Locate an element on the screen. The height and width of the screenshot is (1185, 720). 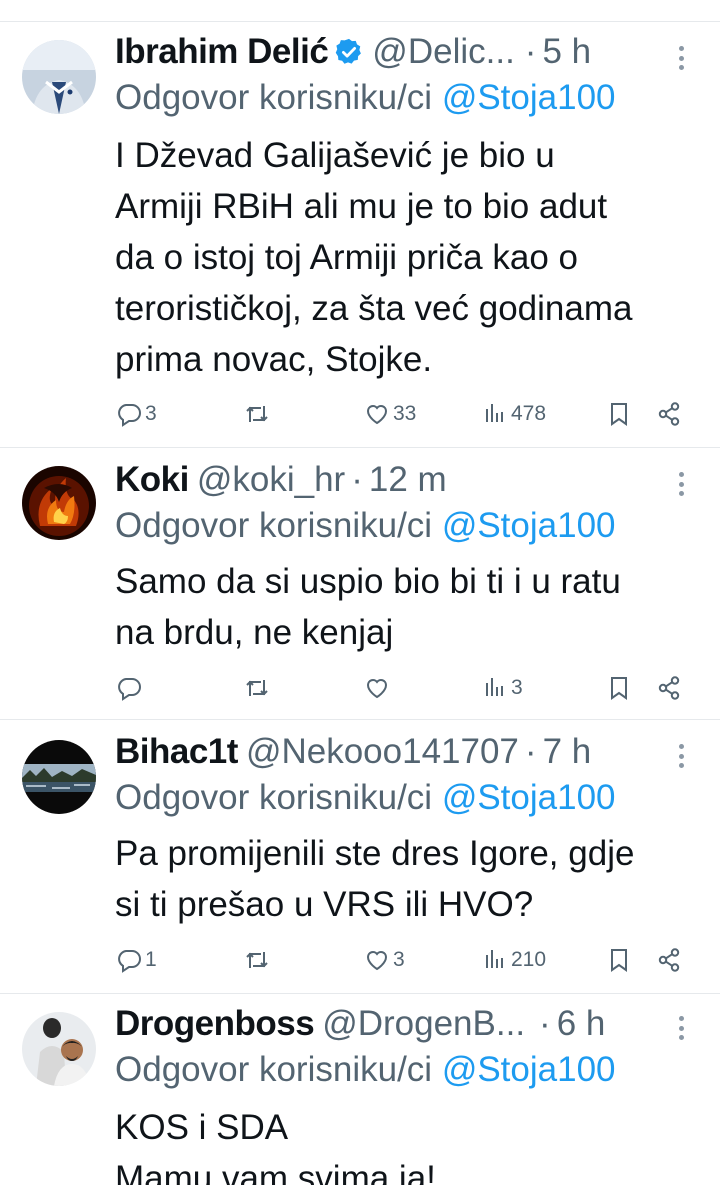
tweet-text-line: I Dževad Galijašević je bio u is located at coordinates (335, 155).